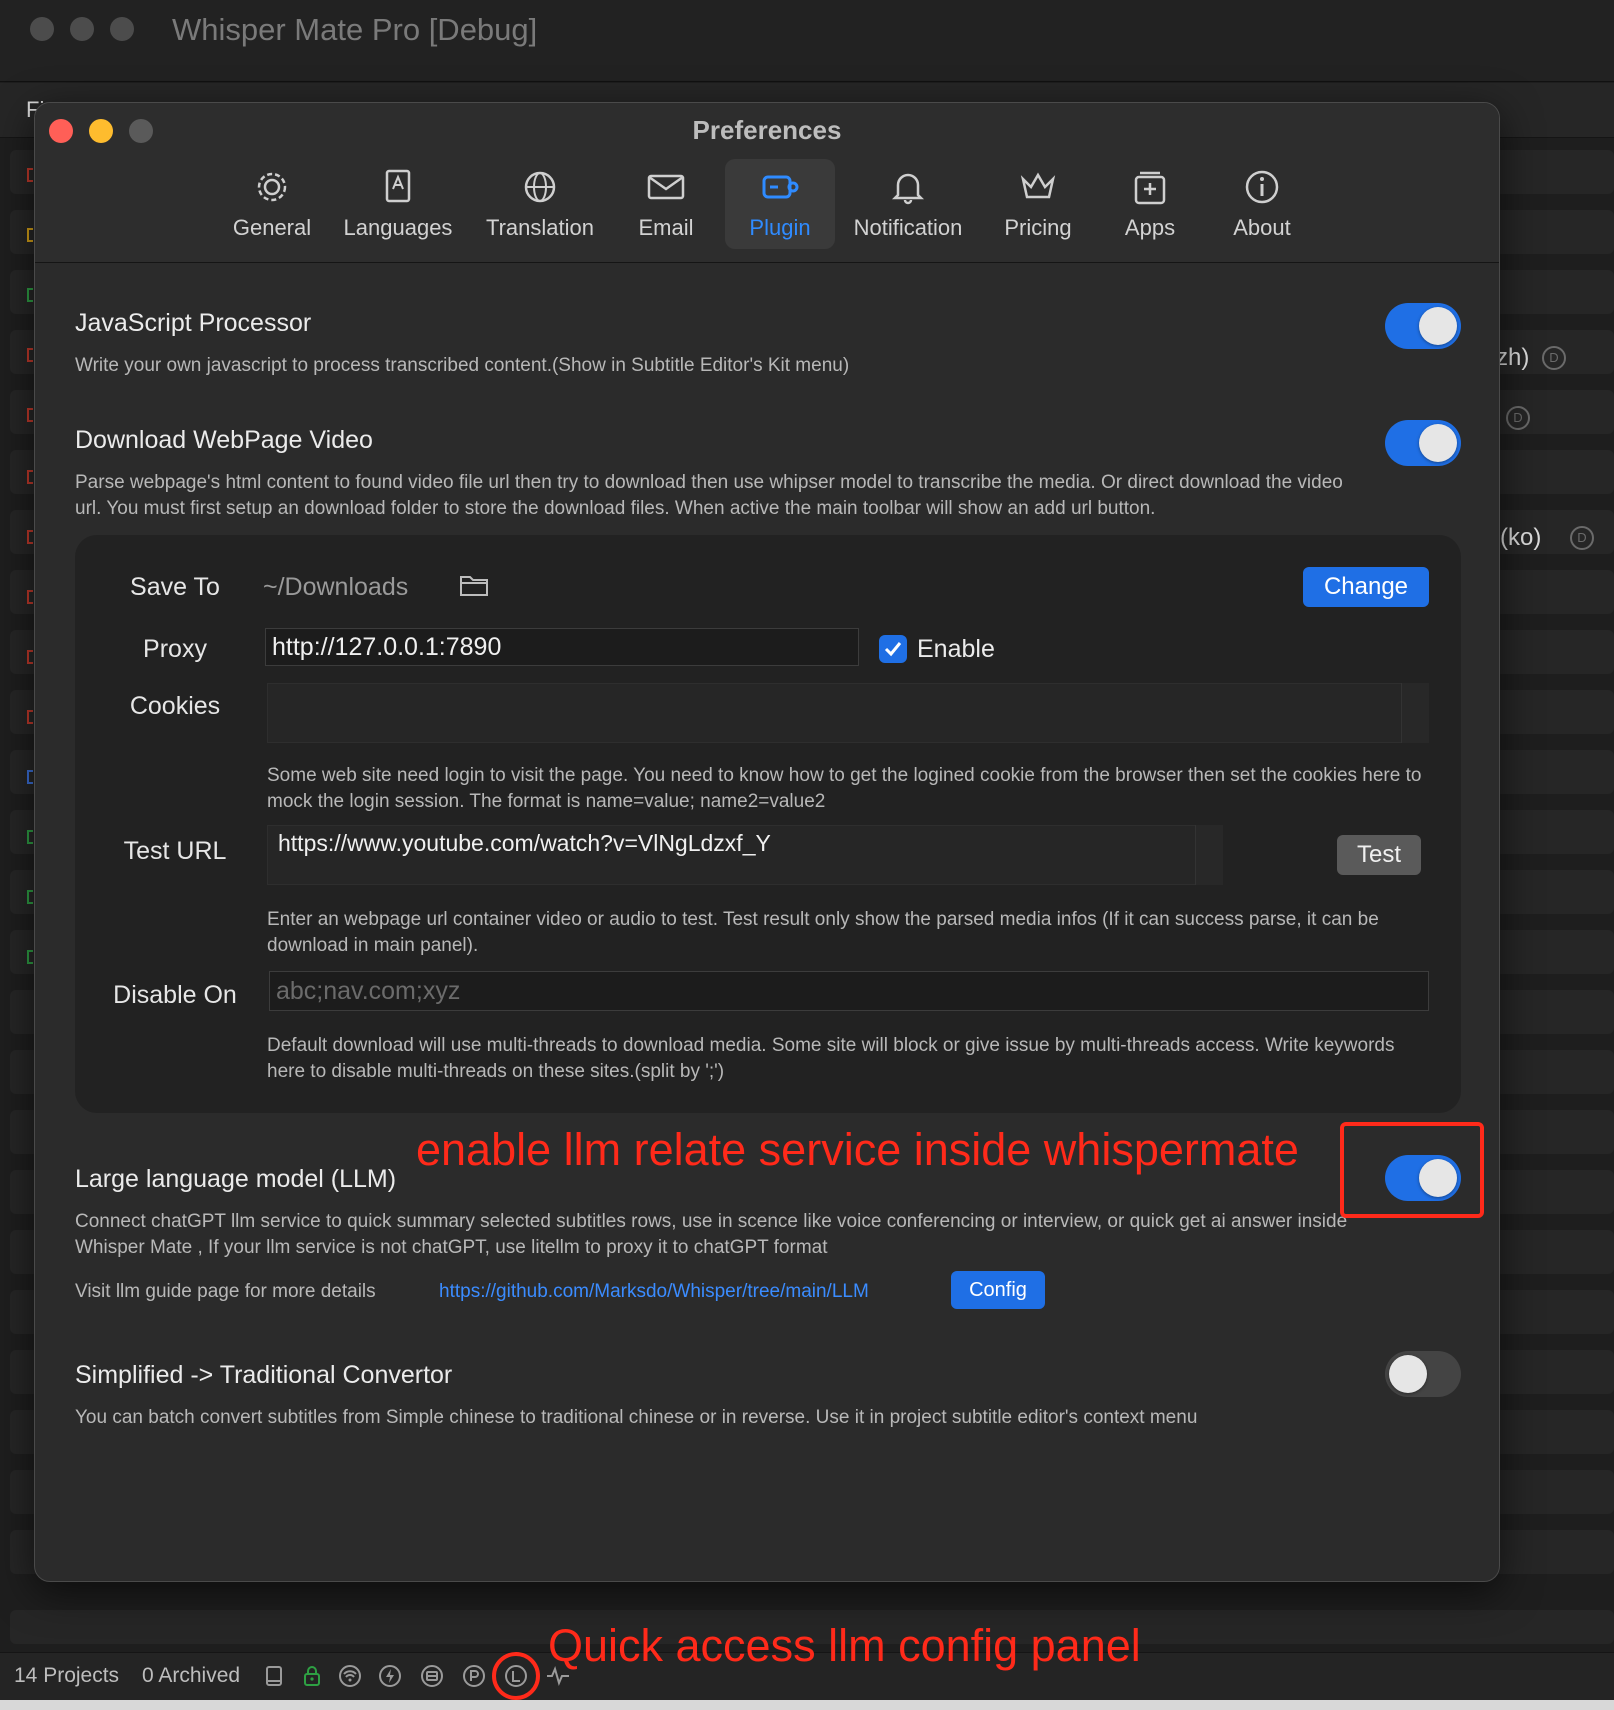  I want to click on preferences-title: Preferences, so click(767, 130).